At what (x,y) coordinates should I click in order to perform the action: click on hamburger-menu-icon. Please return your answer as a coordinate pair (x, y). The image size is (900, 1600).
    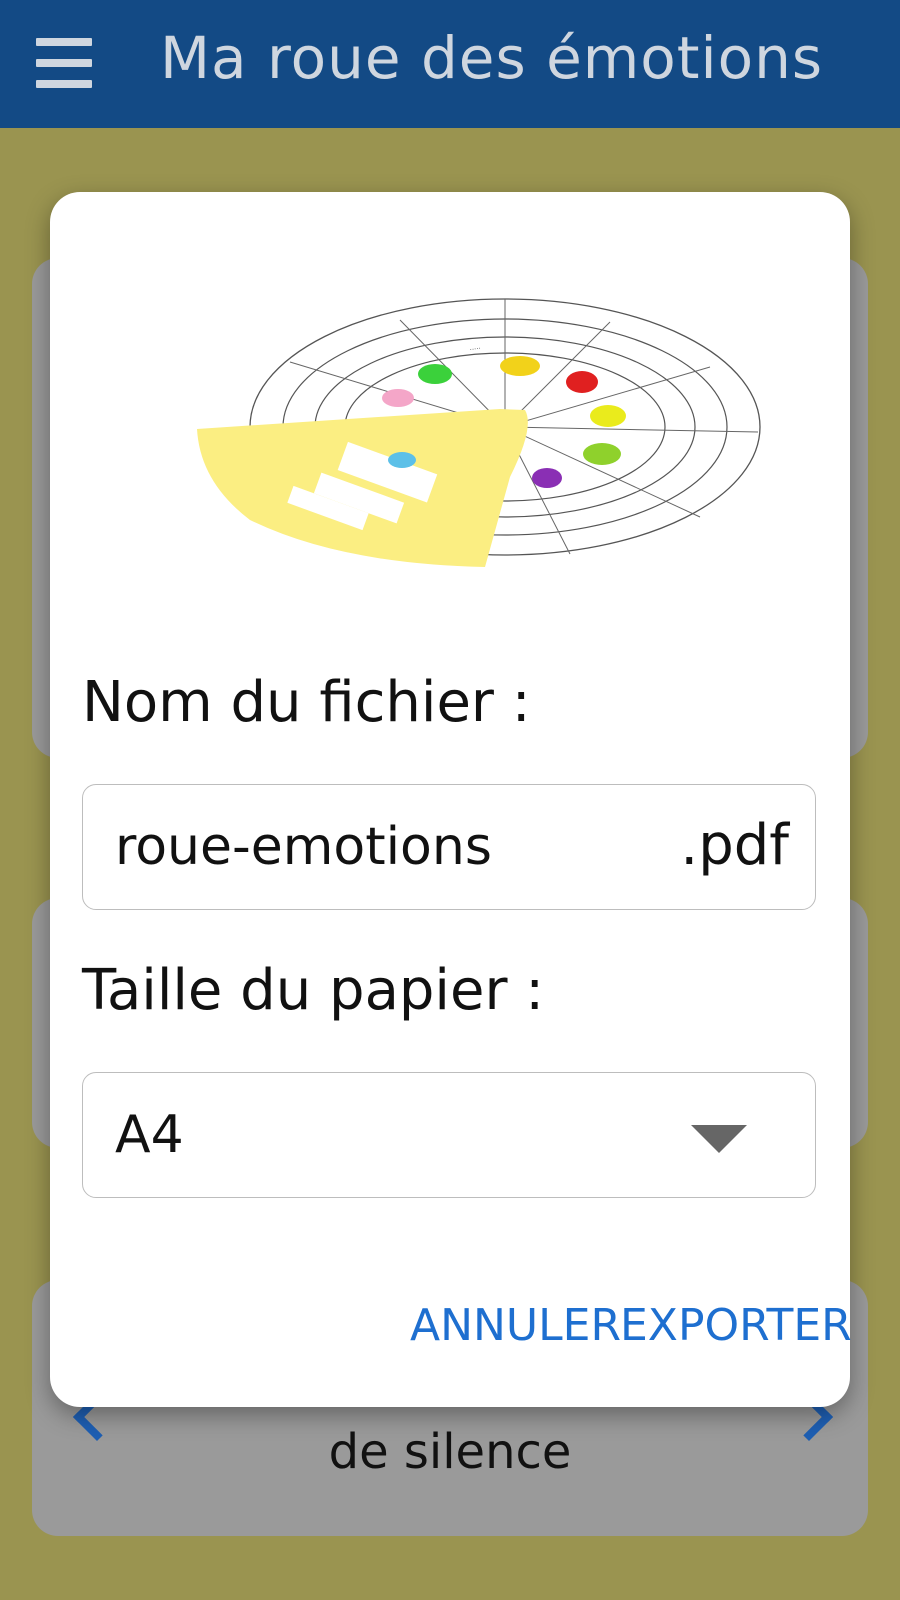
    Looking at the image, I should click on (64, 63).